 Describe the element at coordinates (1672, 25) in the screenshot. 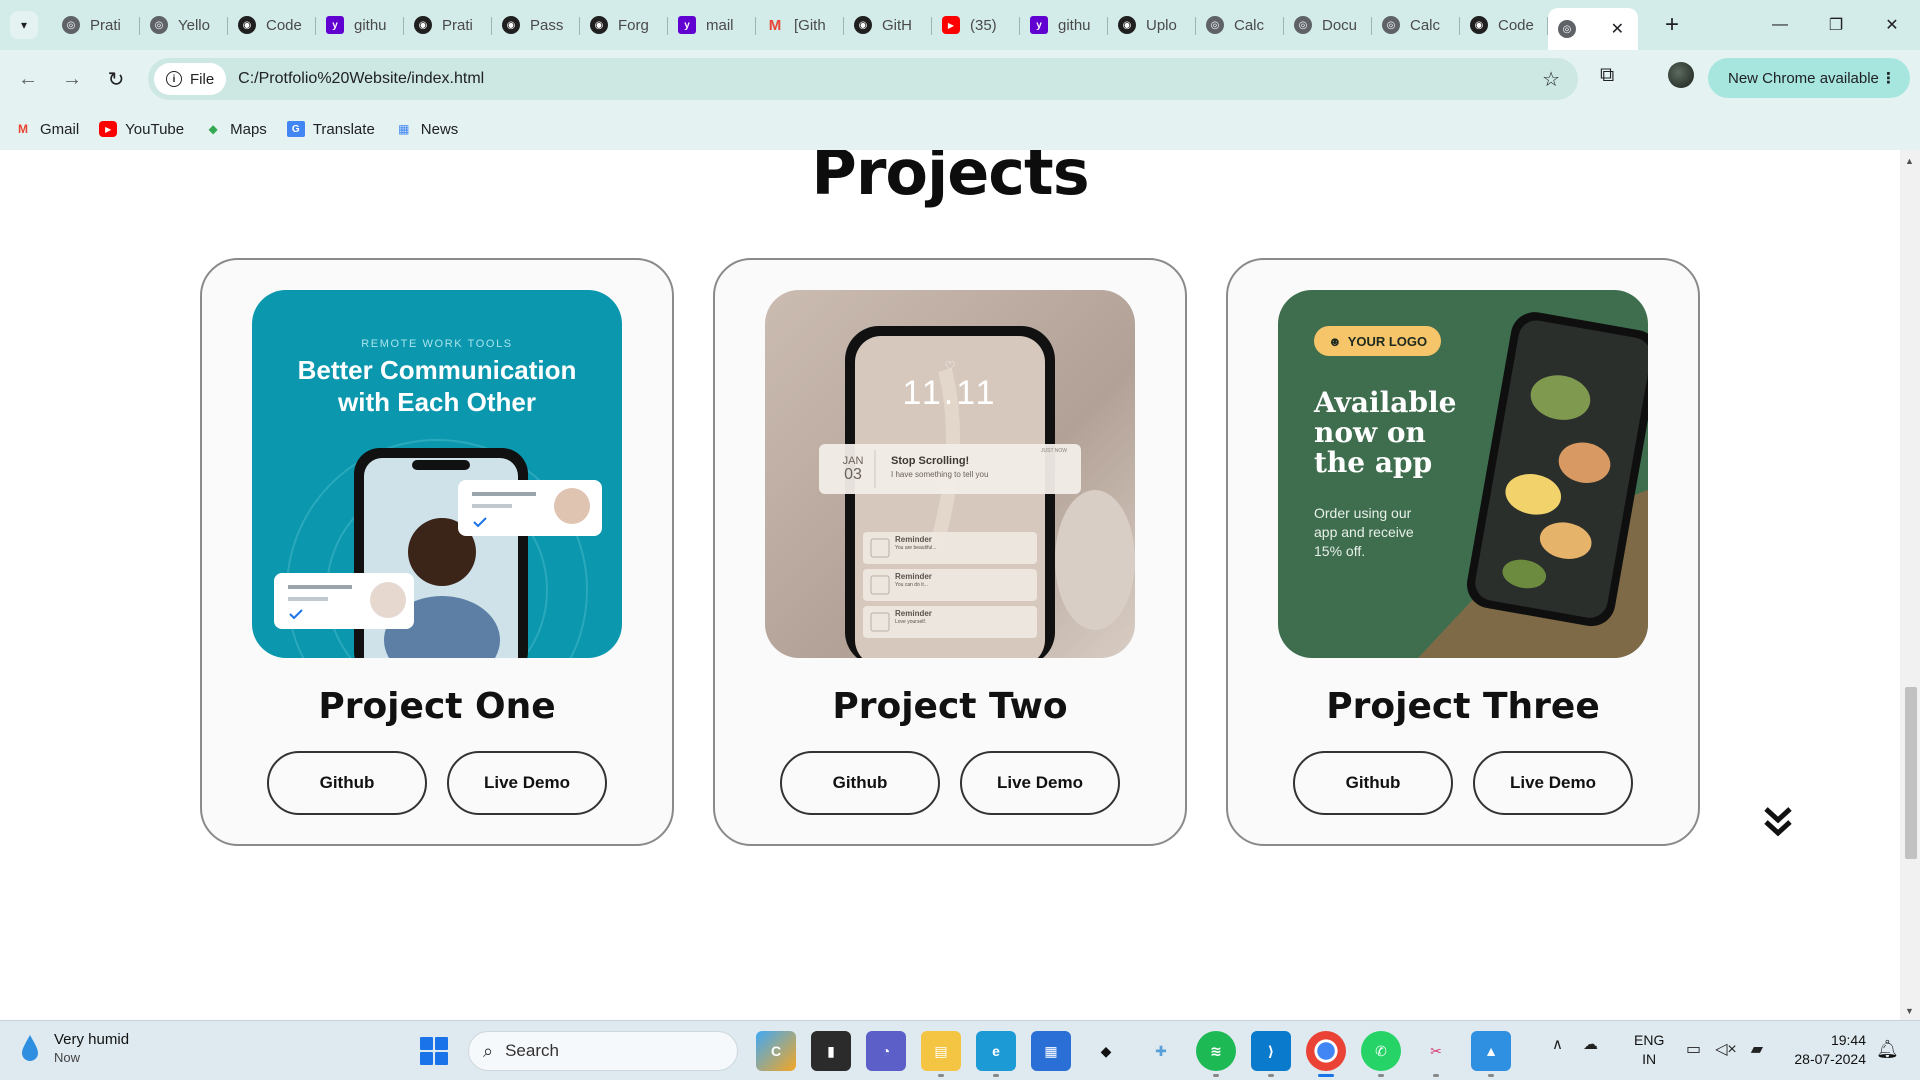

I see `new-tab-button: +` at that location.